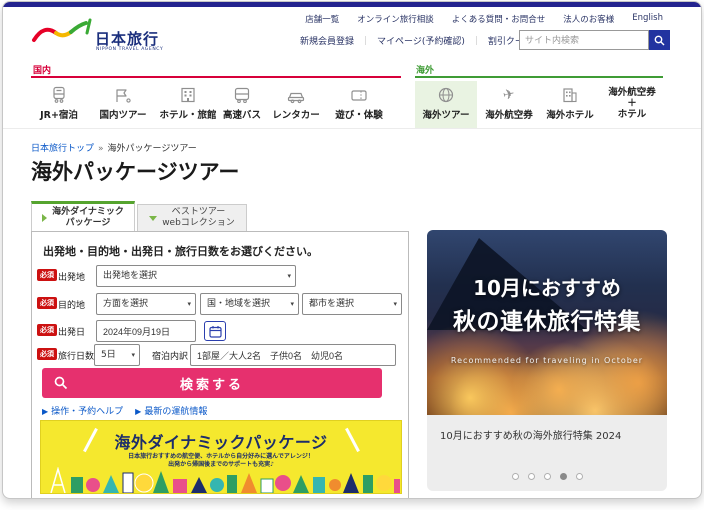  I want to click on rooms-label: 宿泊内訳, so click(170, 357).